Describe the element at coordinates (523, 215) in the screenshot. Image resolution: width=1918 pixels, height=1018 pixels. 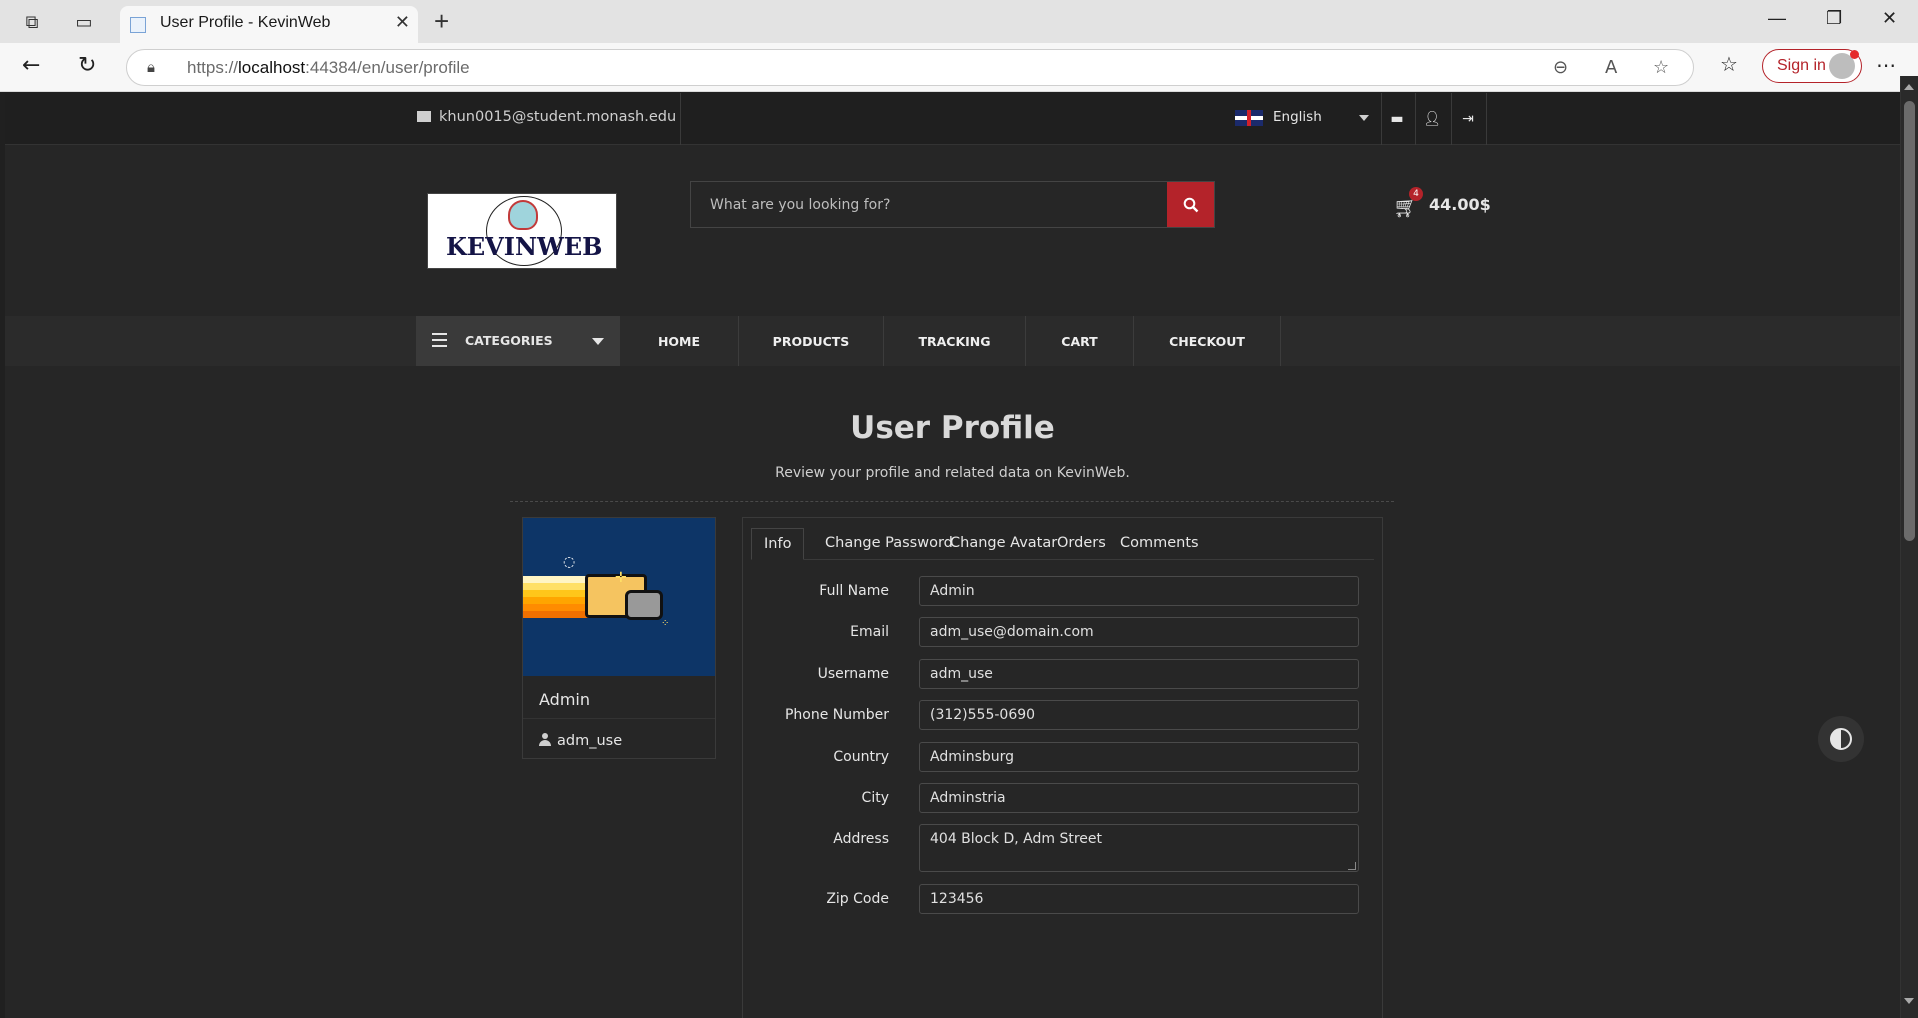
I see `skull-icon` at that location.